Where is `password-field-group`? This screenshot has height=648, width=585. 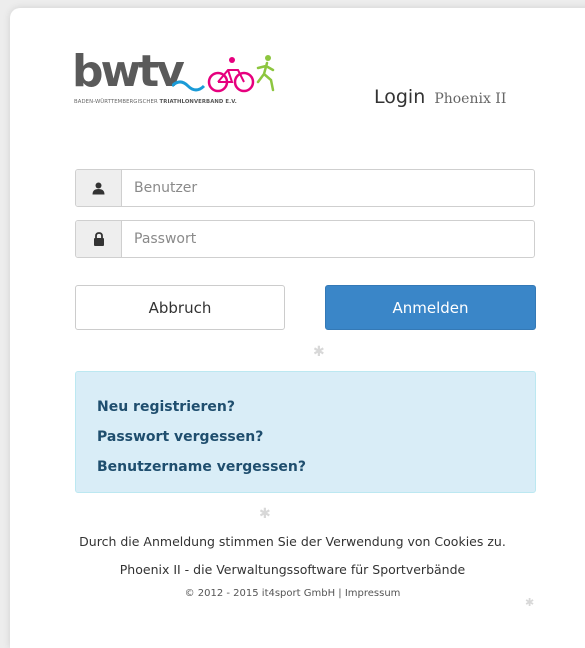
password-field-group is located at coordinates (305, 239).